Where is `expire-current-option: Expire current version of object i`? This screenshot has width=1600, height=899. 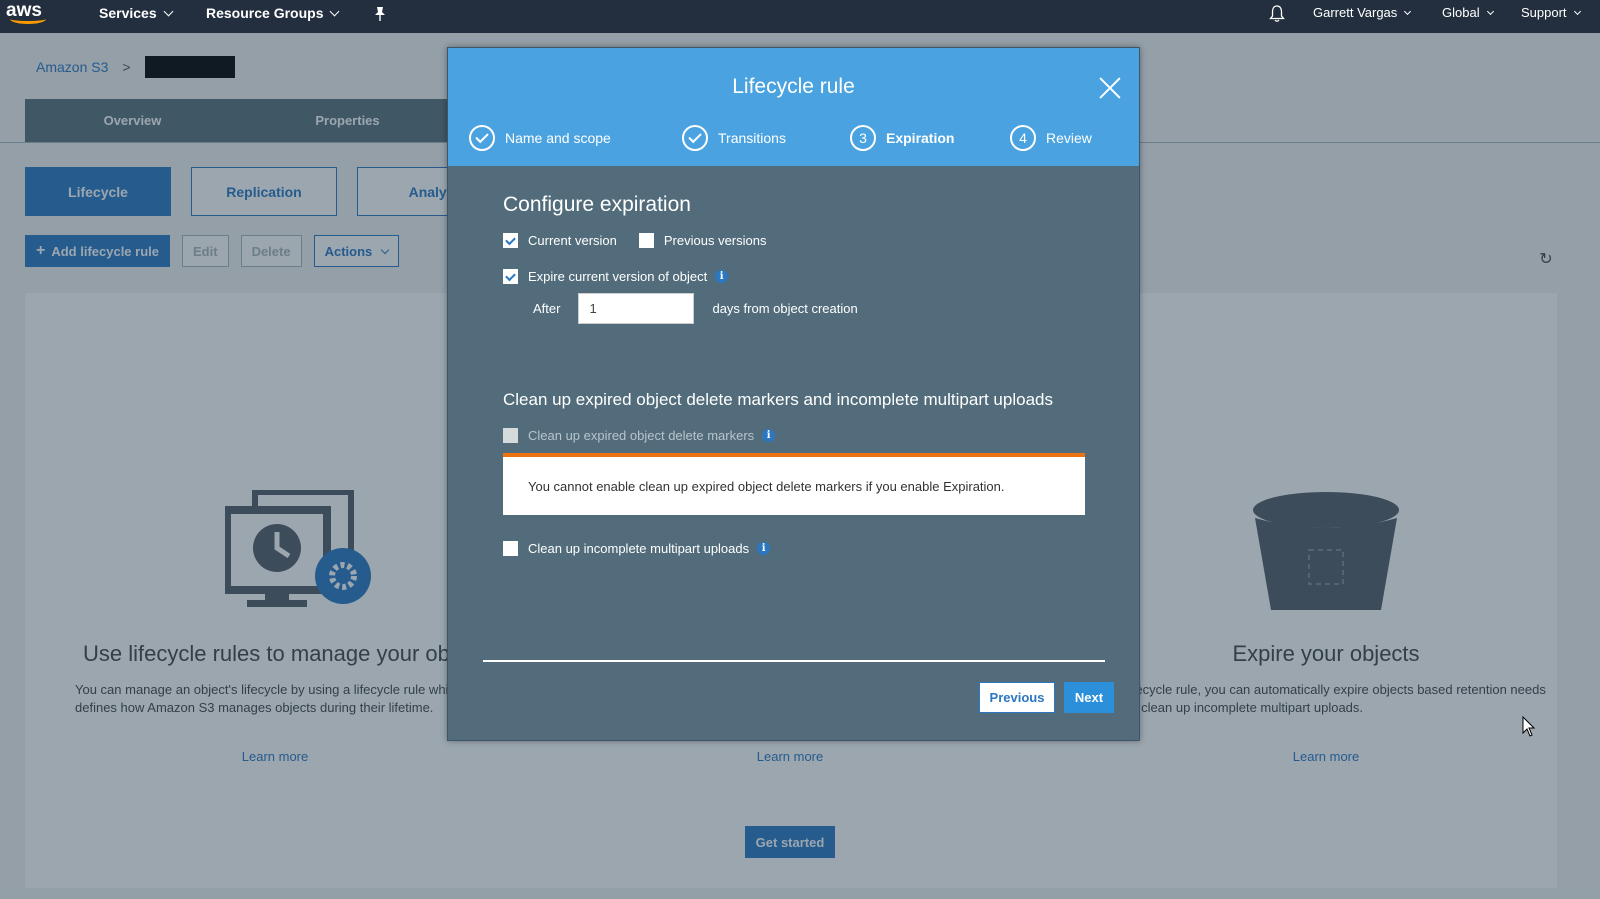 expire-current-option: Expire current version of object i is located at coordinates (616, 276).